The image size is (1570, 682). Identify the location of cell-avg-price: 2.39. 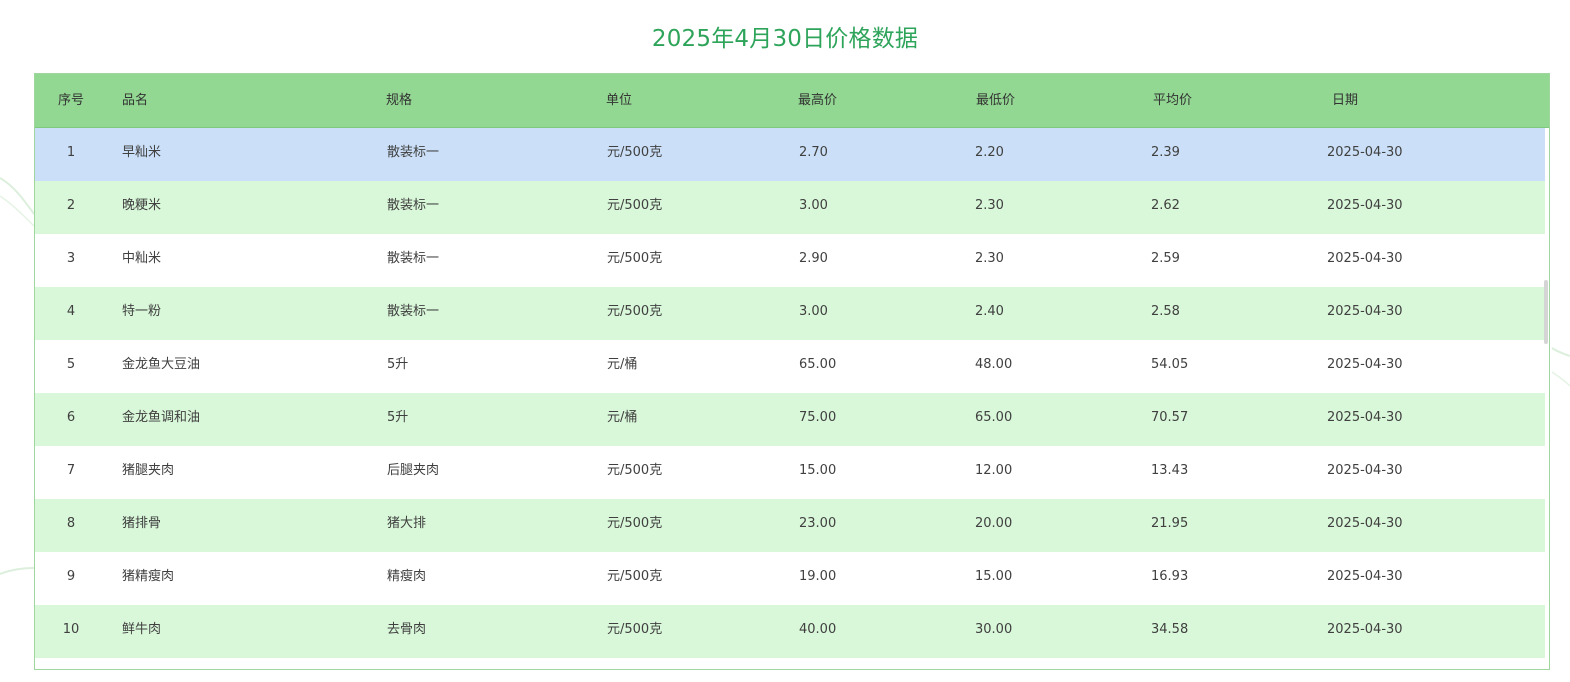
(1165, 152).